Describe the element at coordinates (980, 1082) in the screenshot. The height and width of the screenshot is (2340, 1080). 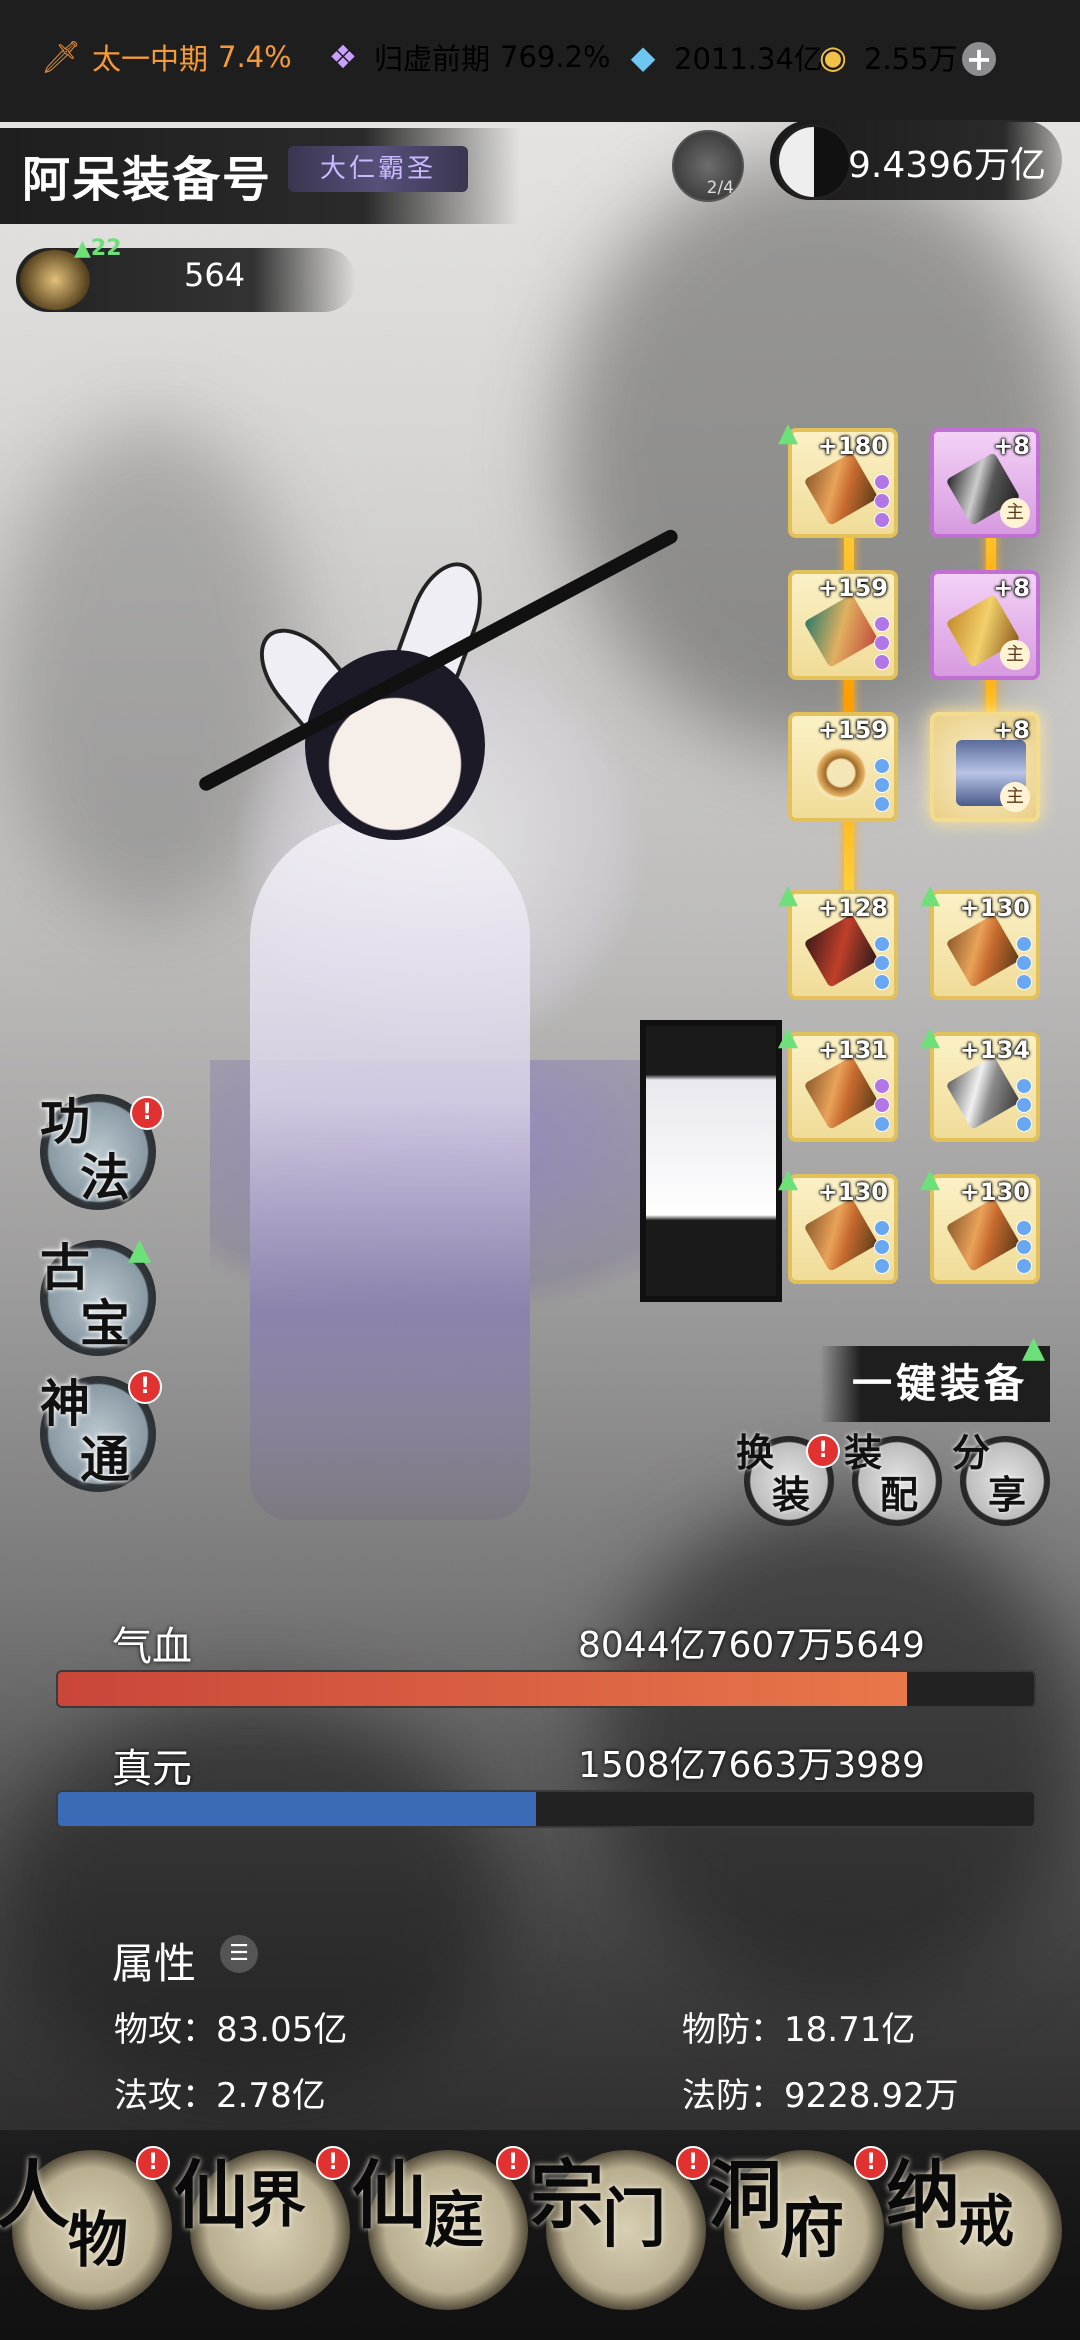
I see `equip-slot: +134 ▲` at that location.